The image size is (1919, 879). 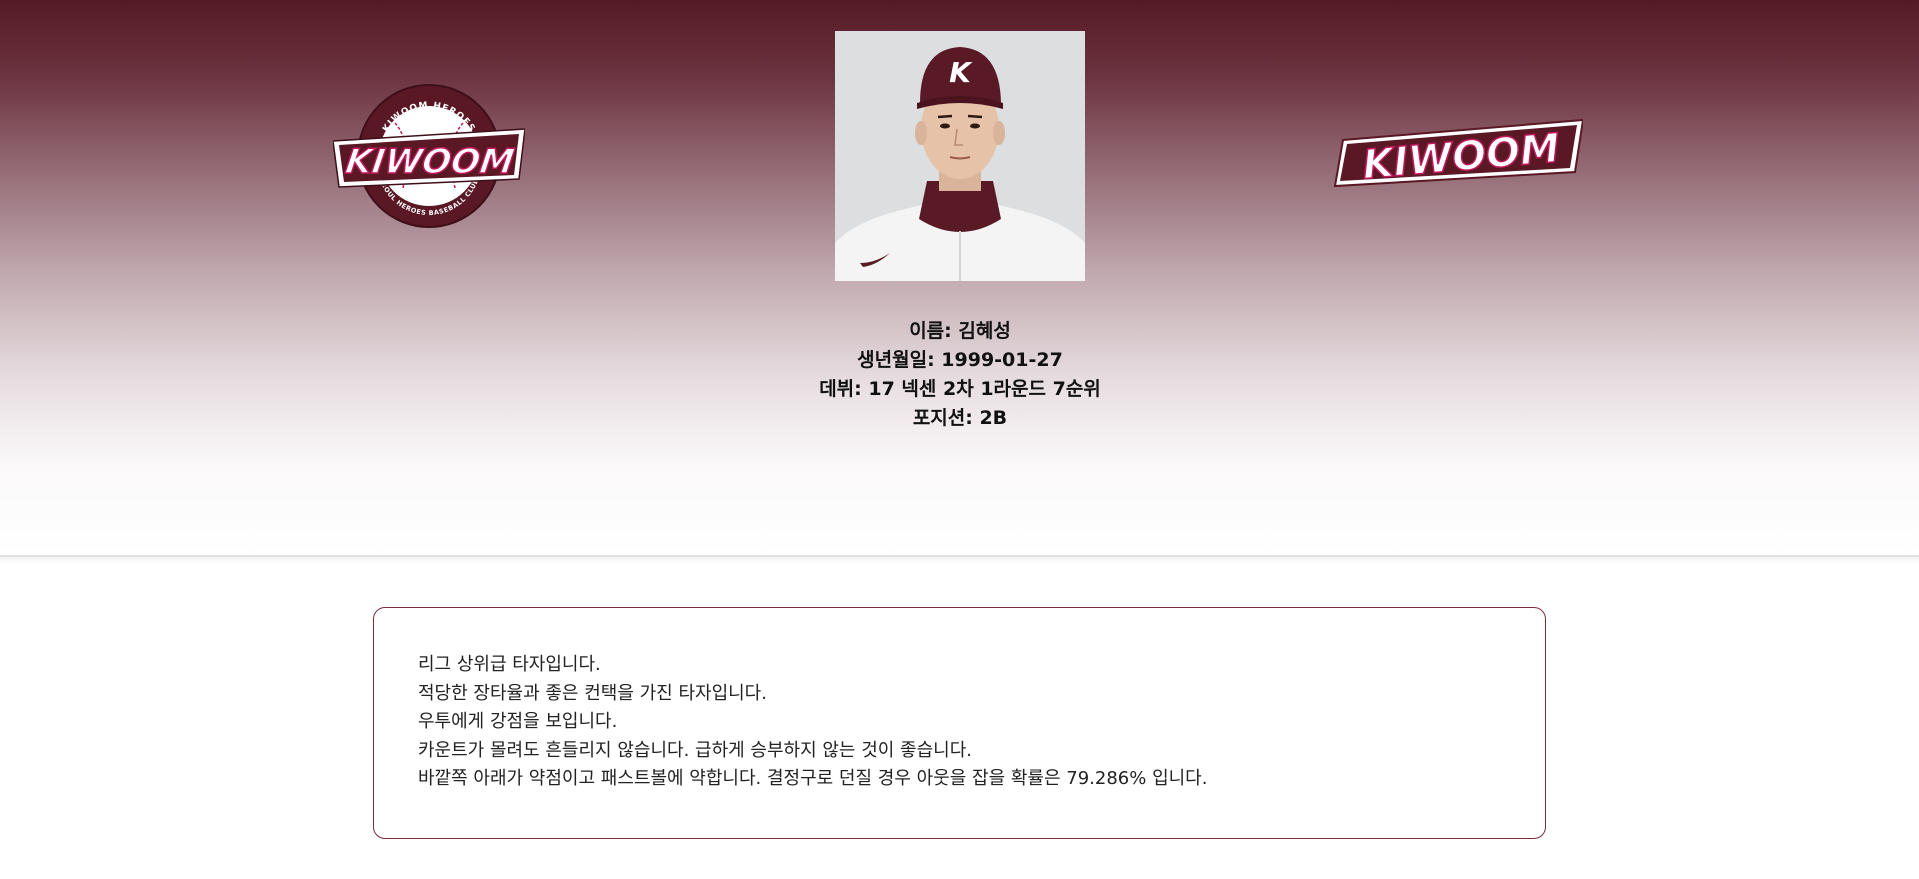 I want to click on report-line: 리그 상위급 타자입니다., so click(x=509, y=664).